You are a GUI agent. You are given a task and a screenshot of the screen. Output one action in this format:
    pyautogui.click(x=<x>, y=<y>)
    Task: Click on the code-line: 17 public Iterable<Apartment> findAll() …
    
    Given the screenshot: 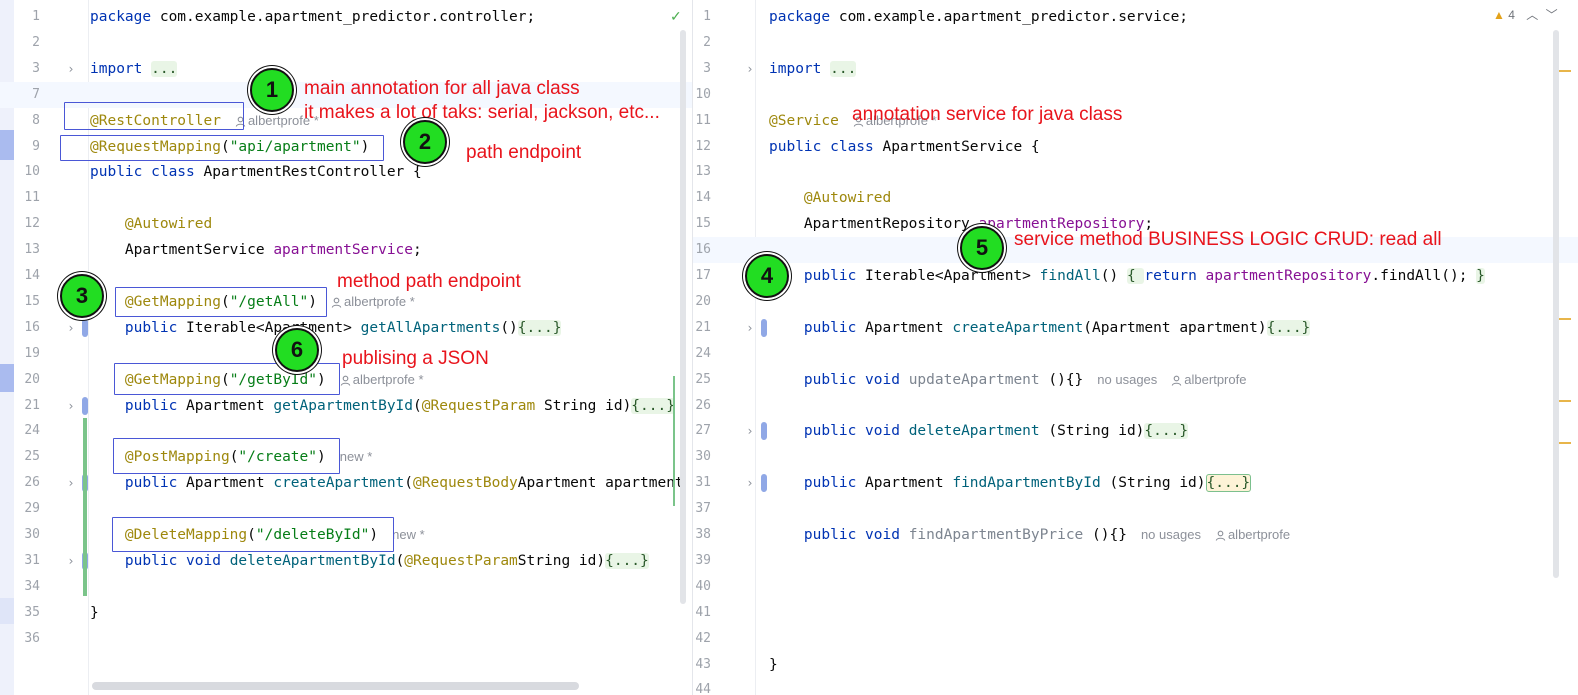 What is the action you would take?
    pyautogui.click(x=1135, y=276)
    